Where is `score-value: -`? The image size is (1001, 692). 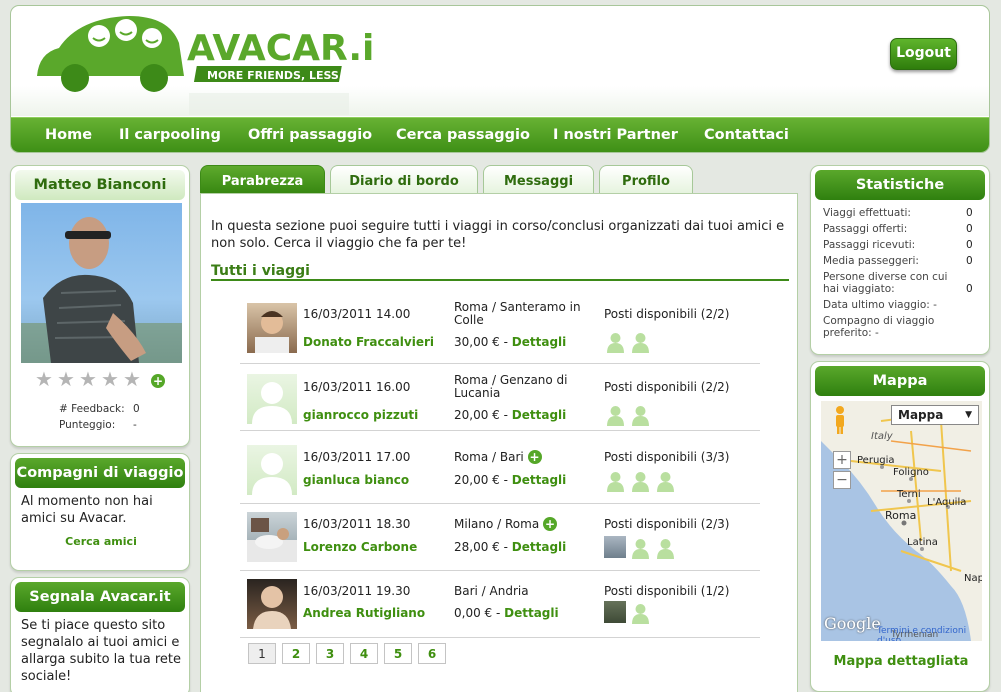
score-value: - is located at coordinates (135, 425).